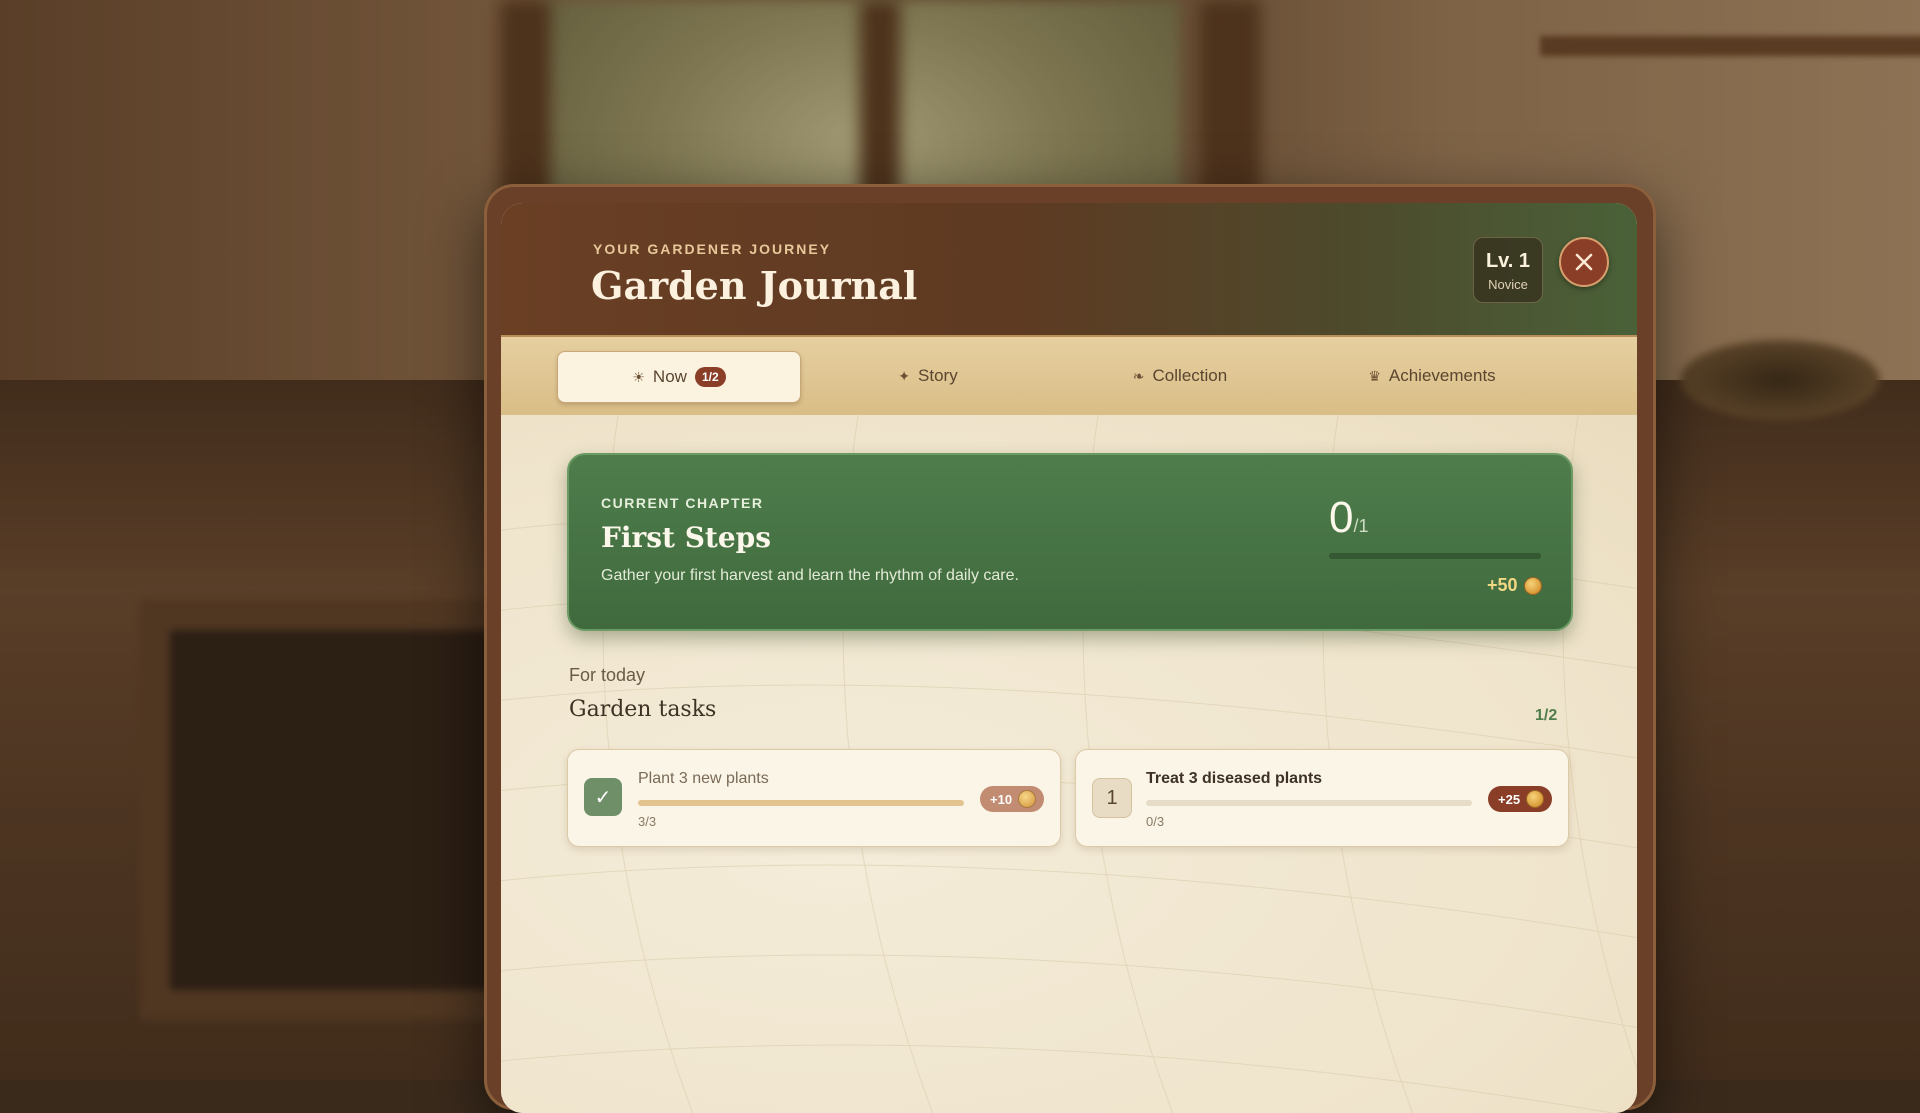 Image resolution: width=1920 pixels, height=1113 pixels. I want to click on task-reward-badge: +25, so click(1520, 799).